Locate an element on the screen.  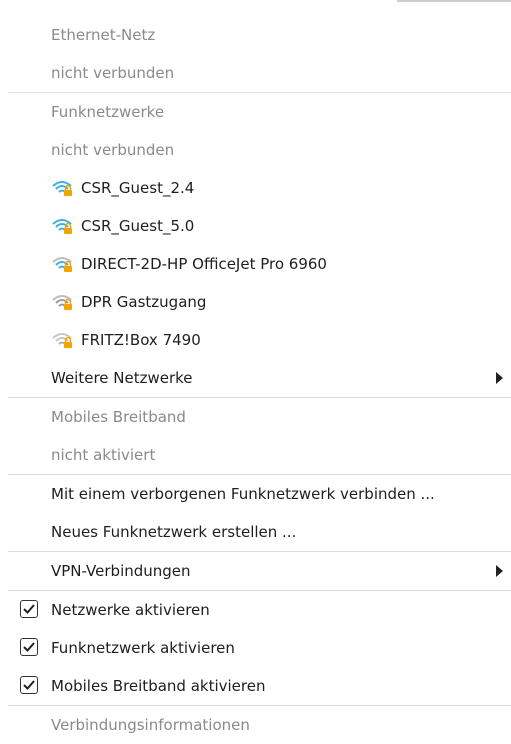
more-networks-submenu: Weitere Netzwerke is located at coordinates (259, 378).